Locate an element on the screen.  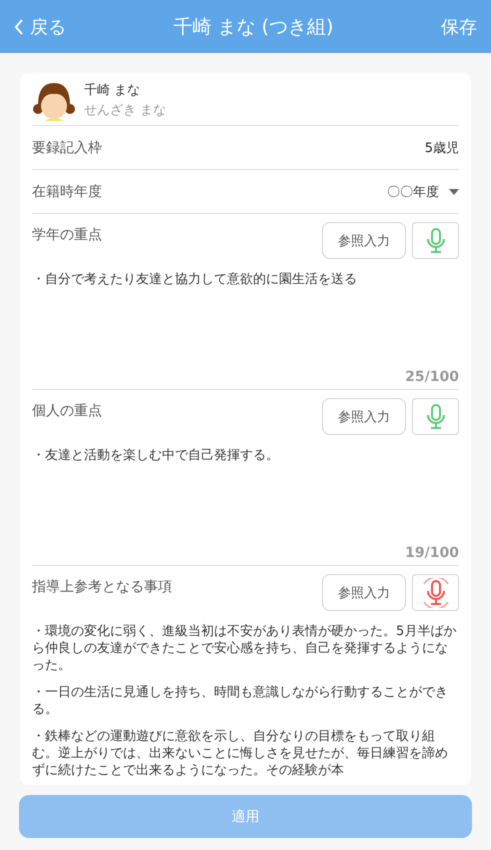
field-value: 5歳児 is located at coordinates (441, 148).